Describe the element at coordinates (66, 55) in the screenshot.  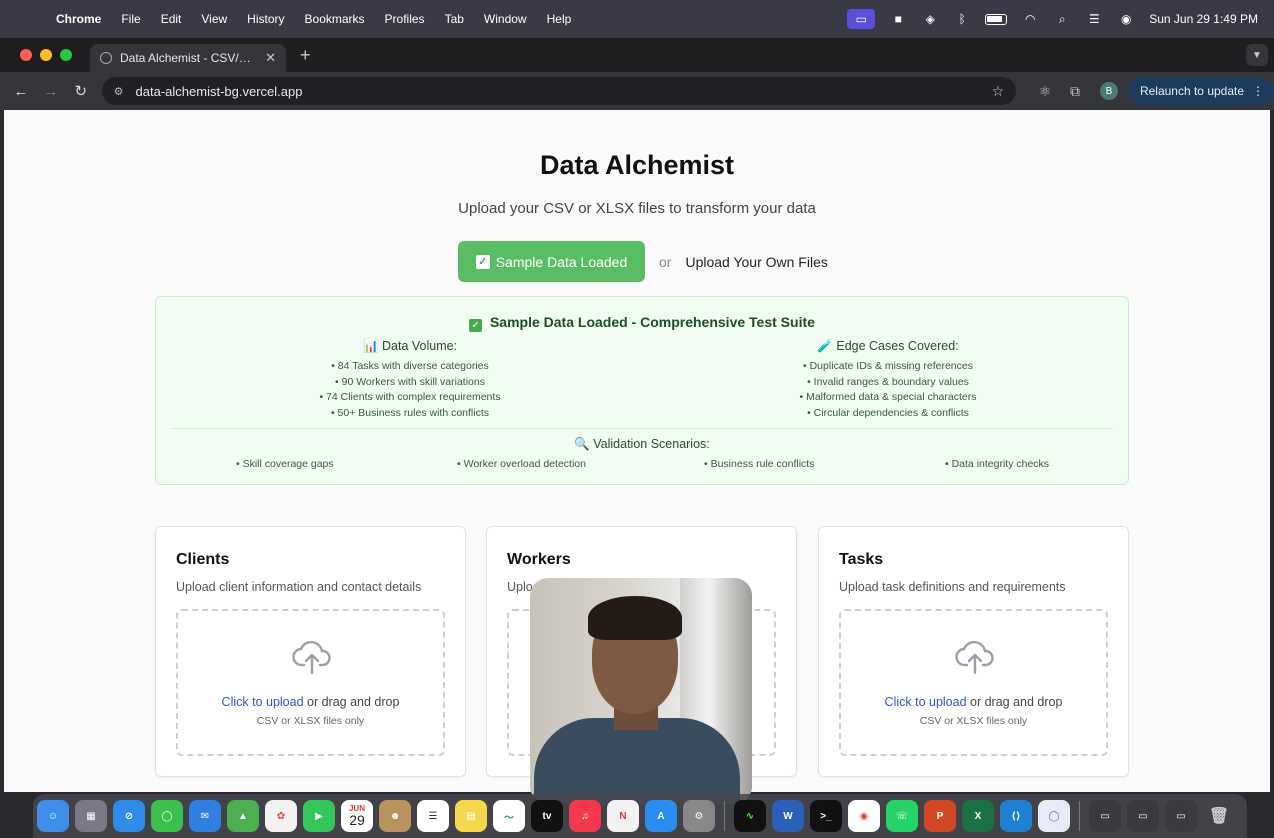
I see `zoom-window-button` at that location.